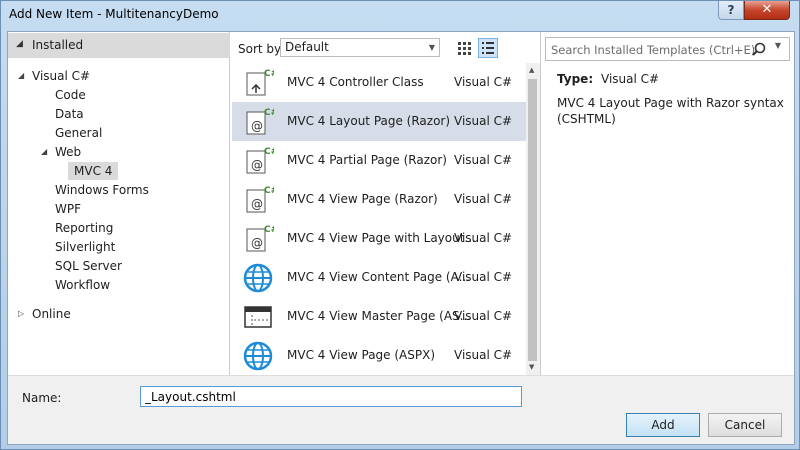 This screenshot has width=800, height=450. I want to click on controller-icon: C#, so click(260, 82).